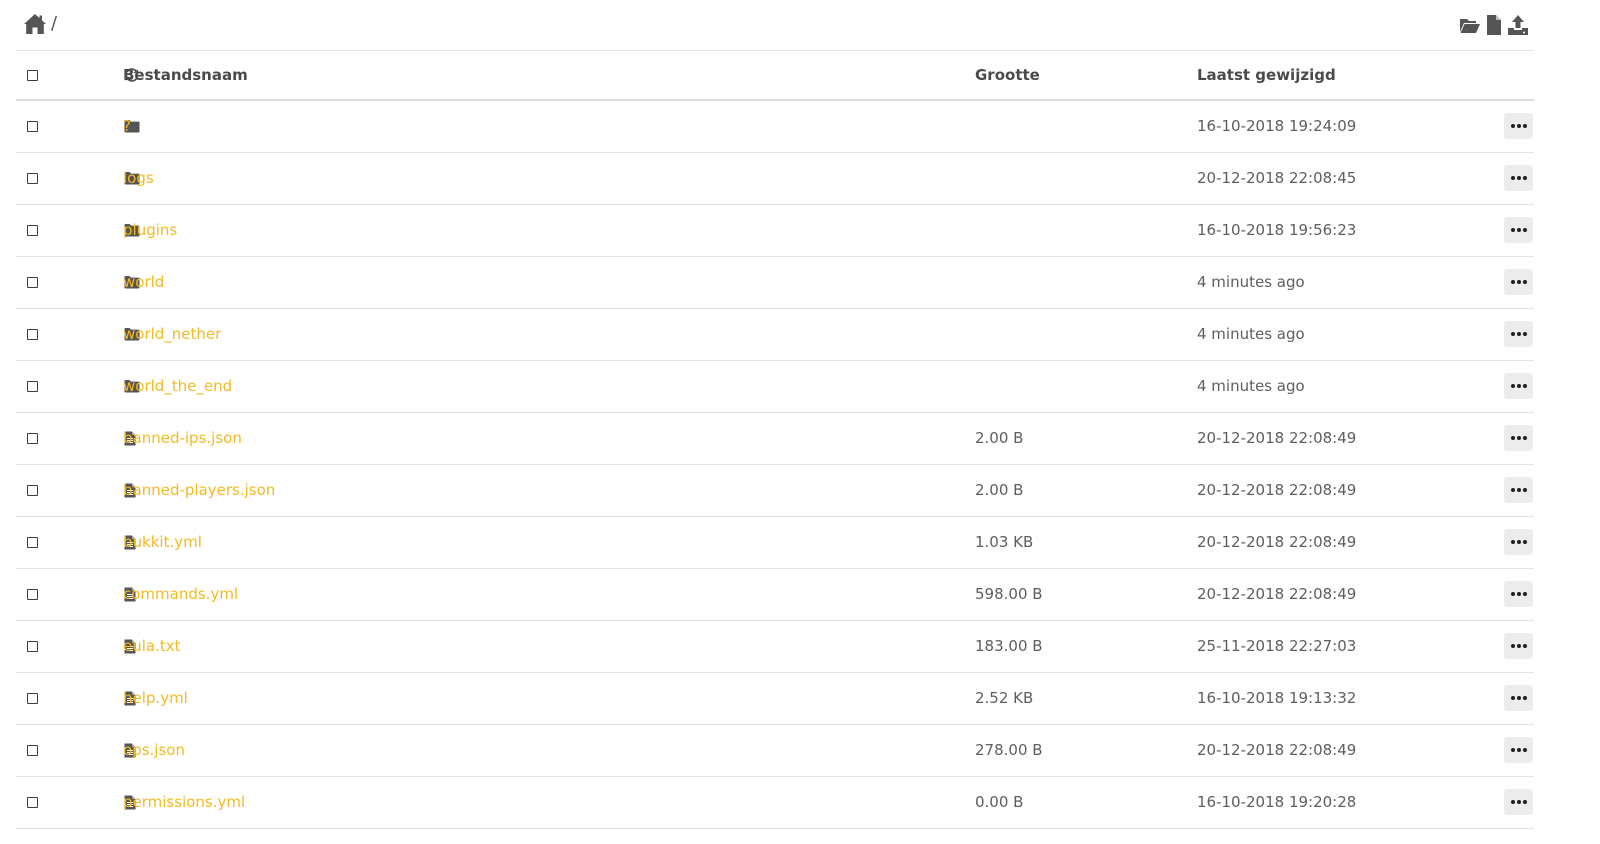 The image size is (1600, 844). I want to click on upload-icon, so click(1518, 25).